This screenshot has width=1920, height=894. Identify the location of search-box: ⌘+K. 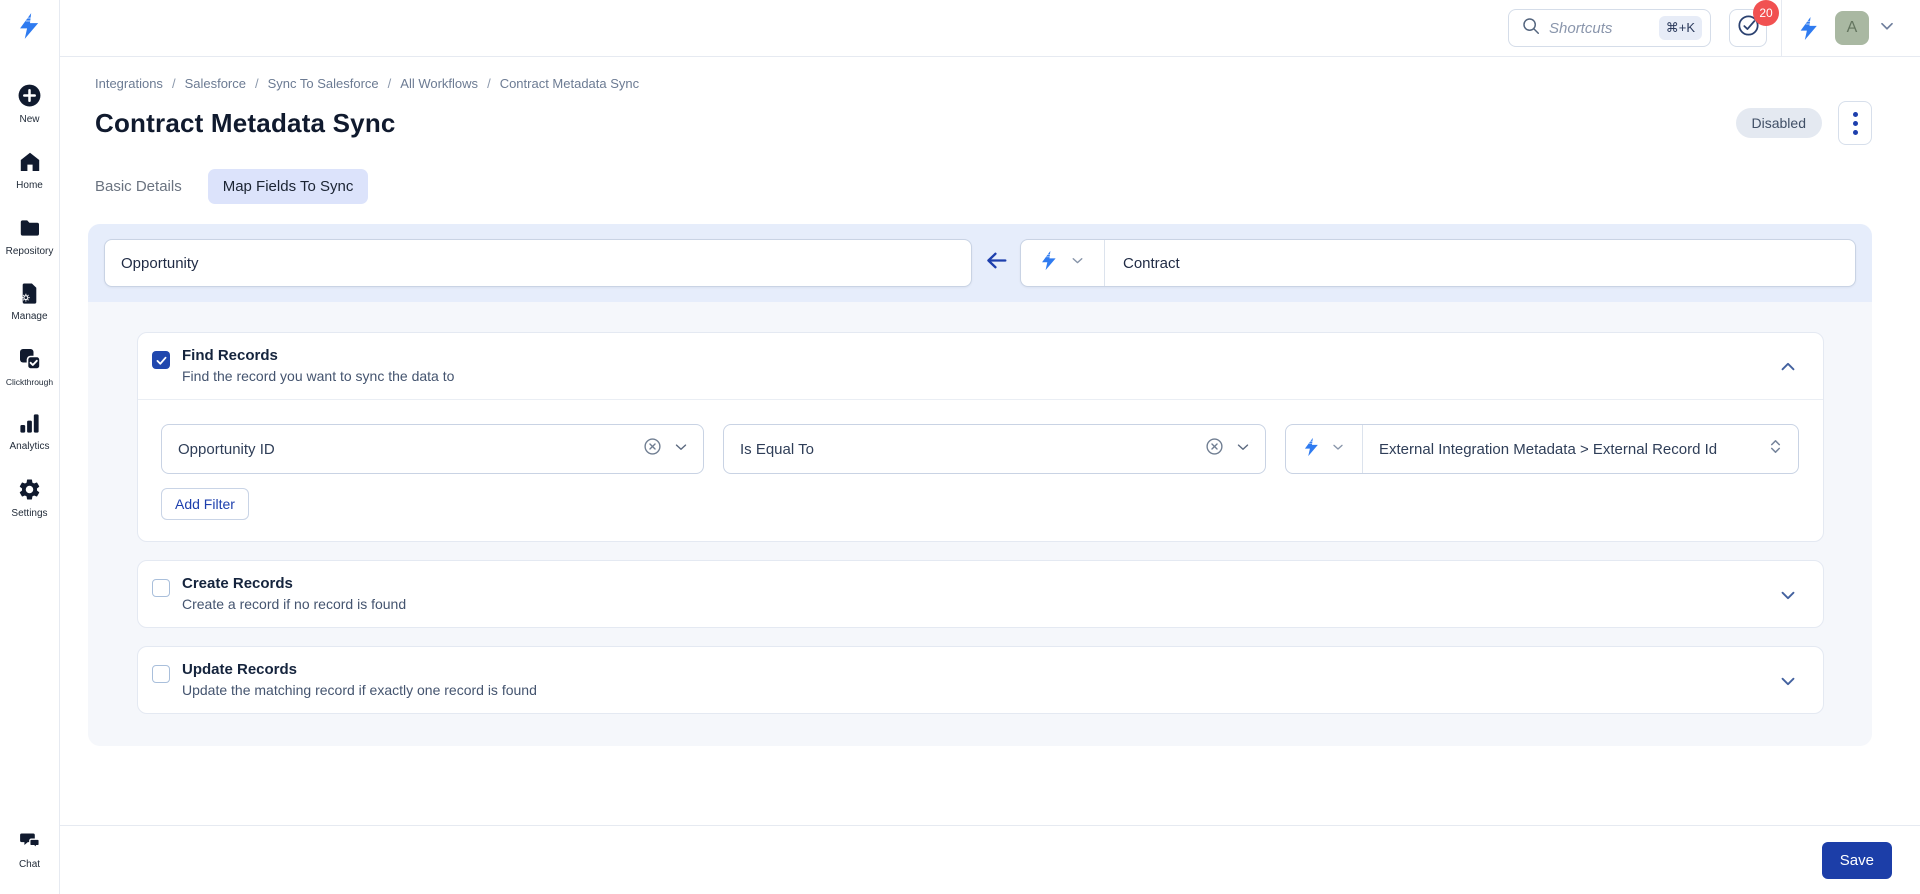
(1609, 28).